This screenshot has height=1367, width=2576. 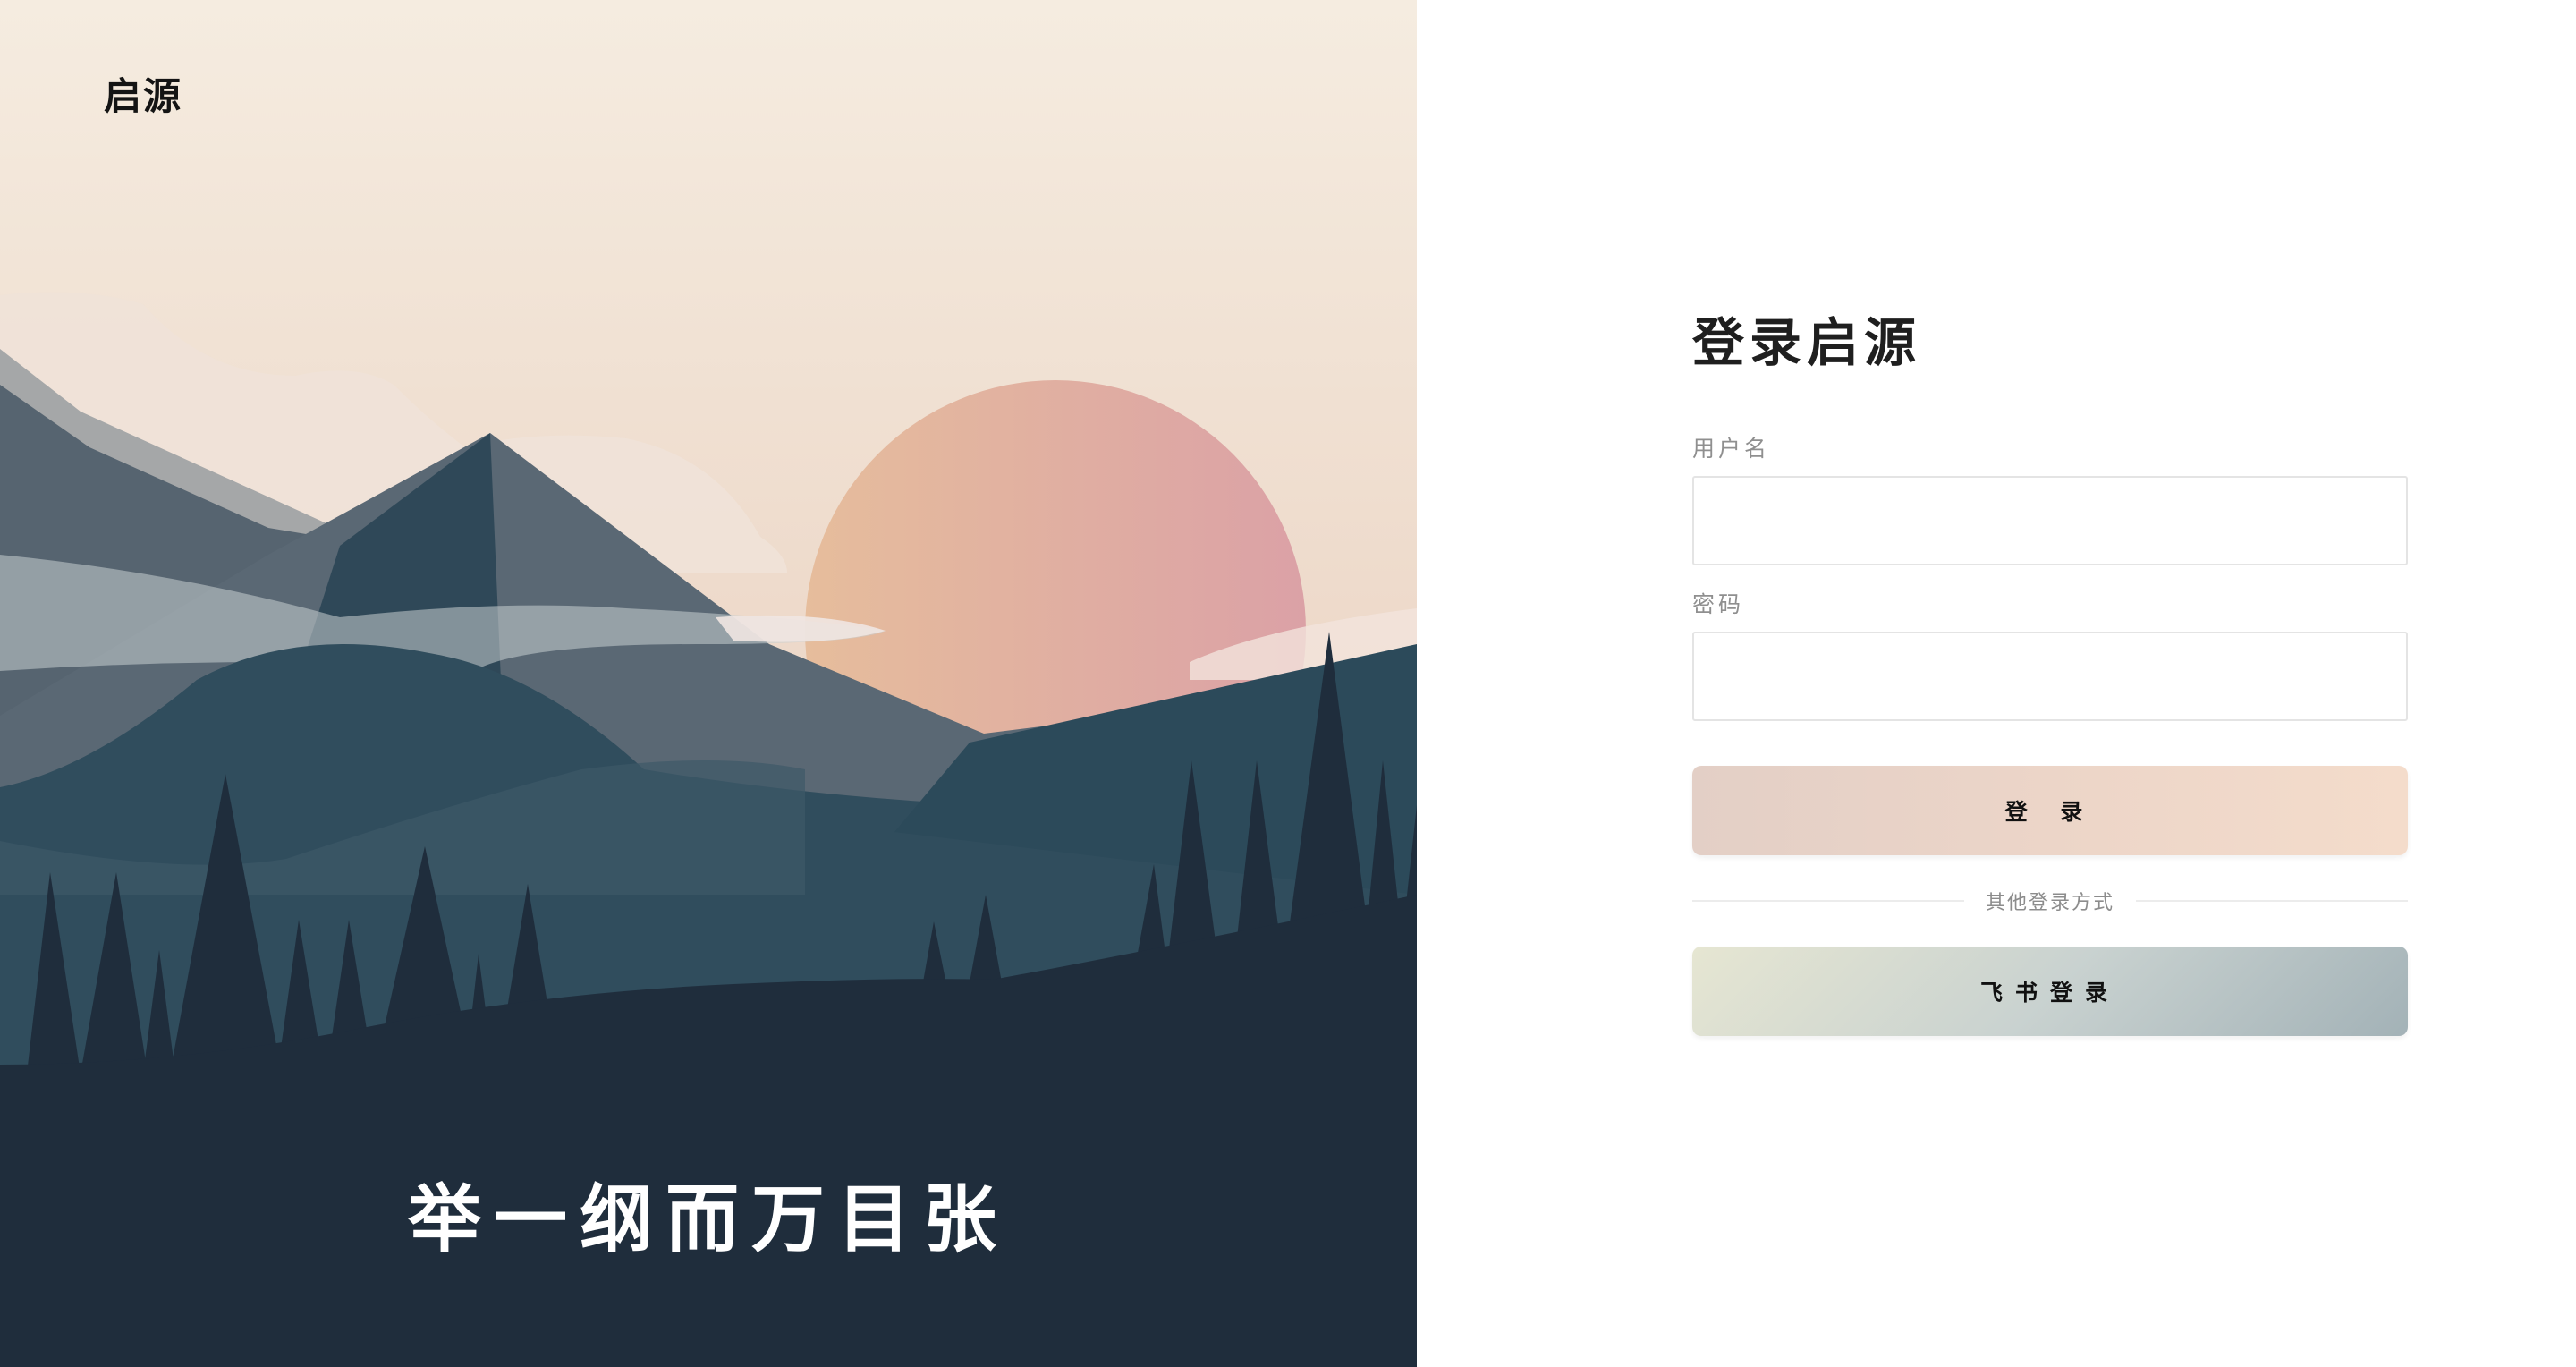 I want to click on brand-logo-text: 启源, so click(x=143, y=96).